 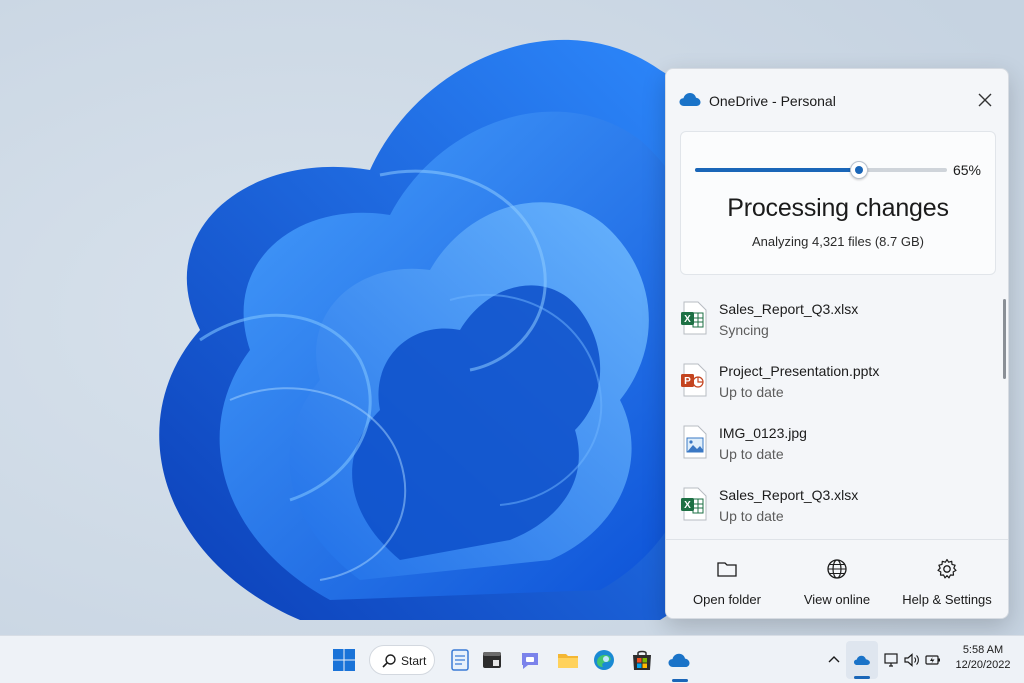 I want to click on sync-progress-bar, so click(x=821, y=170).